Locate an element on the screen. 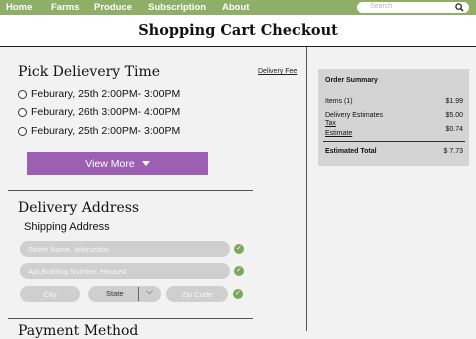  state-select: State ⌵ is located at coordinates (124, 294).